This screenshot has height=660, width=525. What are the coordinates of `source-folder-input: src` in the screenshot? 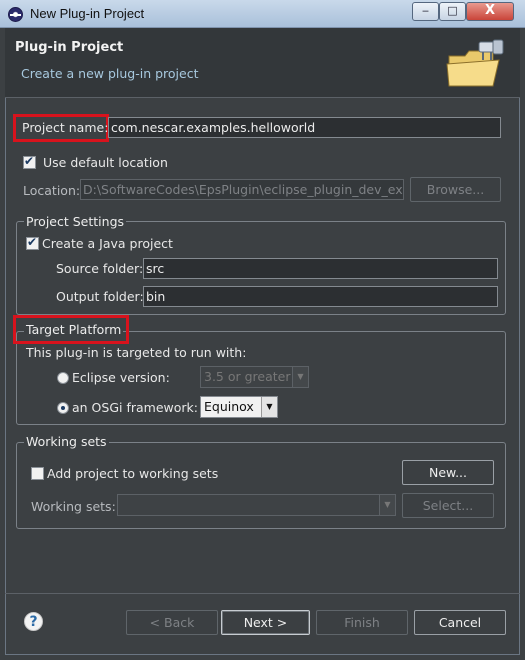 It's located at (320, 268).